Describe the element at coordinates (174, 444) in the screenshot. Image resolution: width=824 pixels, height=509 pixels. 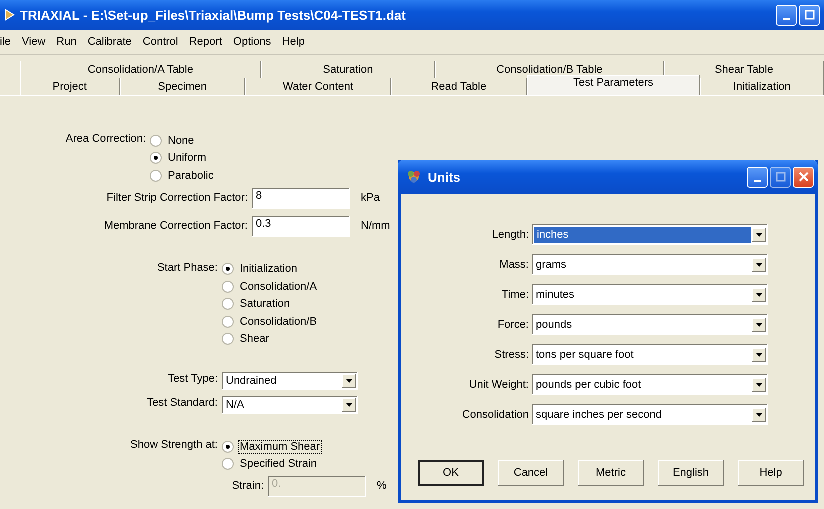
I see `field-label: Show Strength at:` at that location.